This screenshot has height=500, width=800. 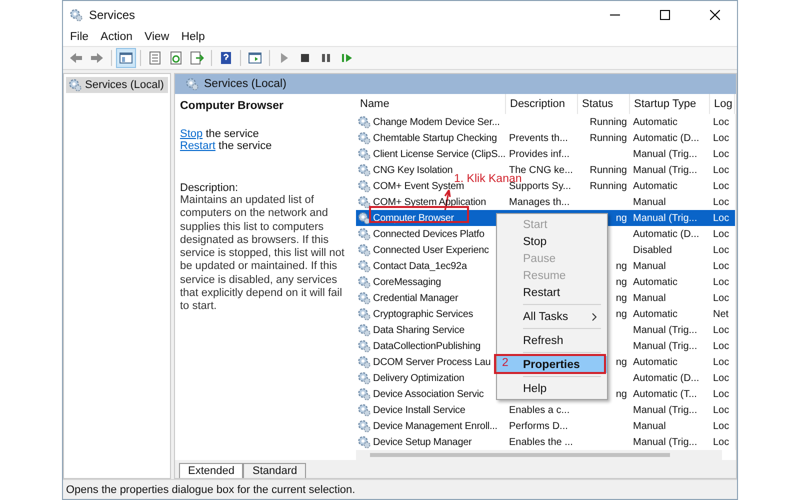 I want to click on window-title: Services, so click(x=112, y=15).